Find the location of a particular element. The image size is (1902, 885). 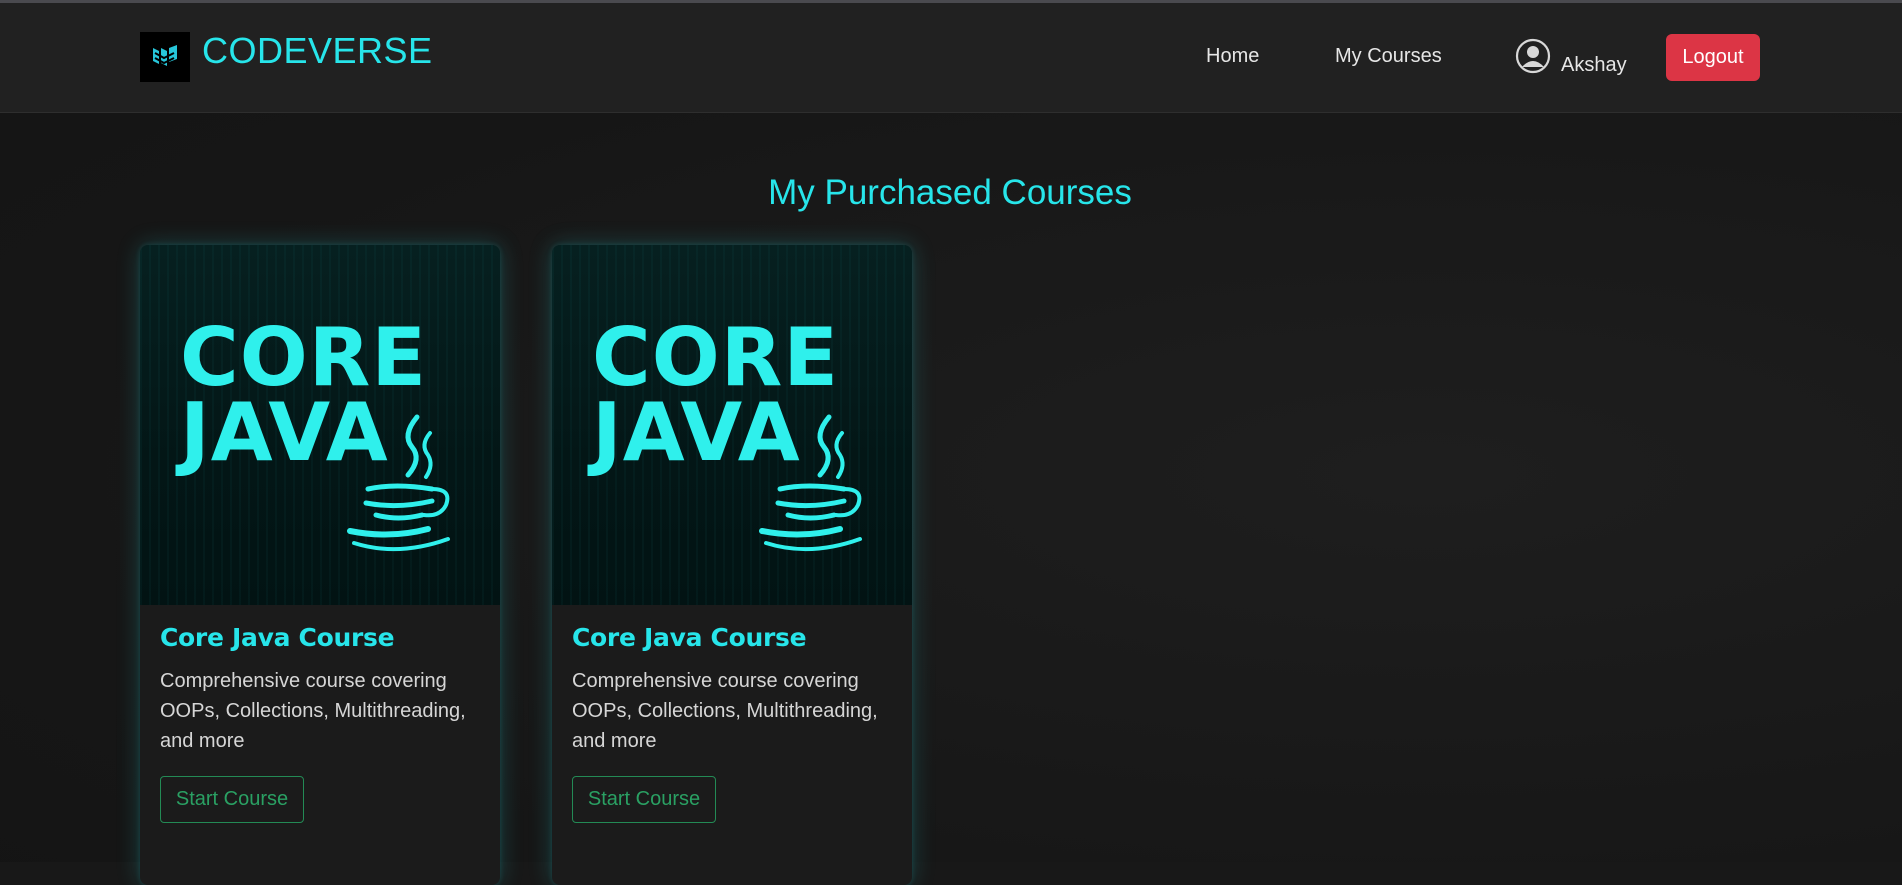

brand: CODEVERSE is located at coordinates (286, 56).